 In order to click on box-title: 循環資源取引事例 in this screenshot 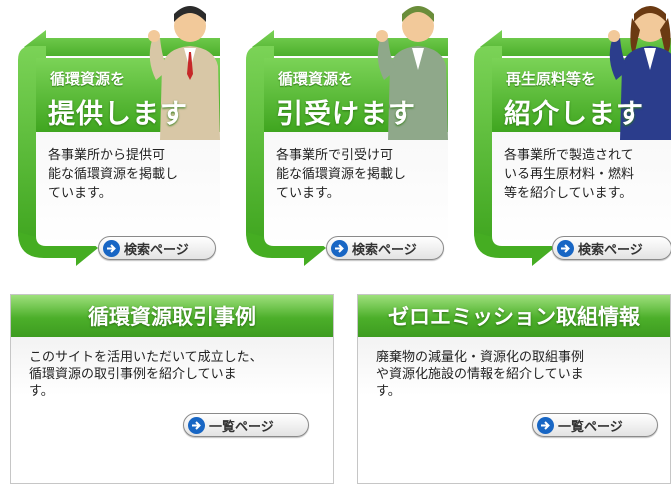, I will do `click(172, 316)`.